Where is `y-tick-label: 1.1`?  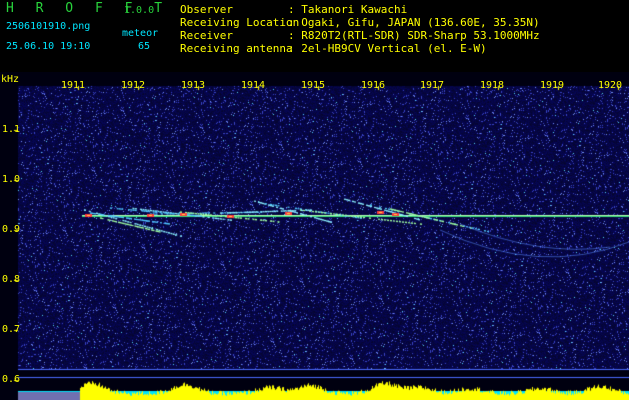
y-tick-label: 1.1 is located at coordinates (11, 129).